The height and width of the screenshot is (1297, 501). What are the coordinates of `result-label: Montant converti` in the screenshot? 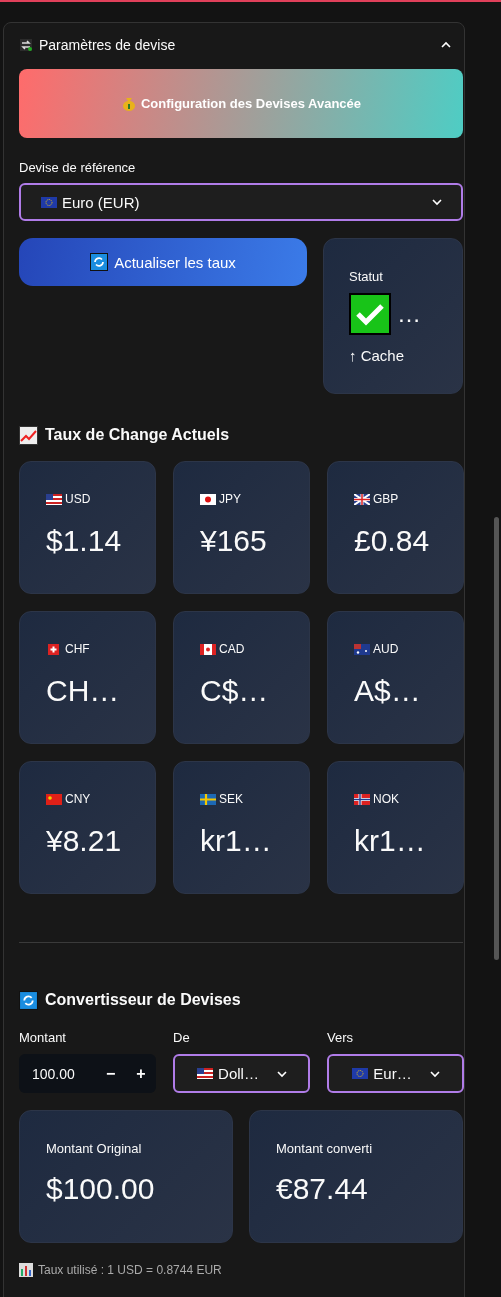 It's located at (325, 1148).